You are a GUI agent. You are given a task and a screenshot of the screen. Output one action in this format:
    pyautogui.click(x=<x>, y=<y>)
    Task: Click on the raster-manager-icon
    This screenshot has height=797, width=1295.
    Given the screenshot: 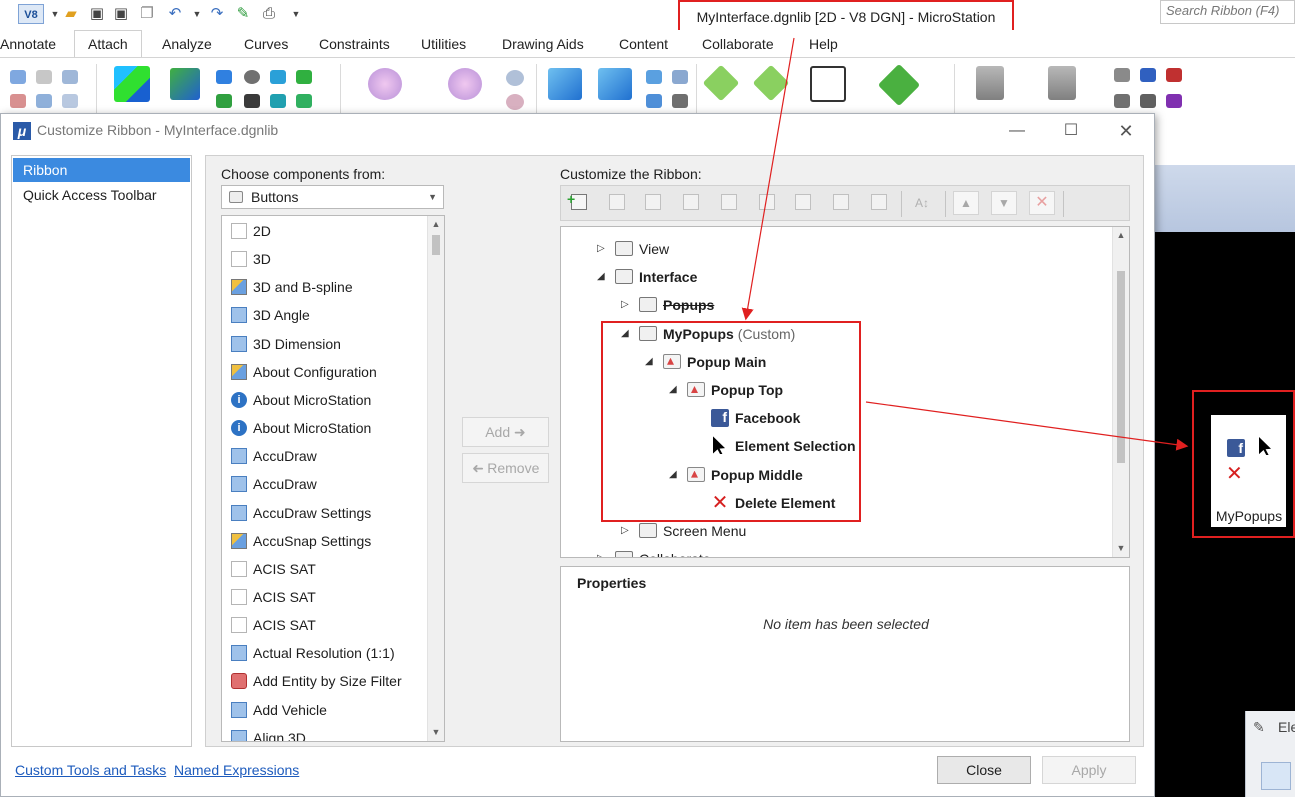 What is the action you would take?
    pyautogui.click(x=132, y=84)
    